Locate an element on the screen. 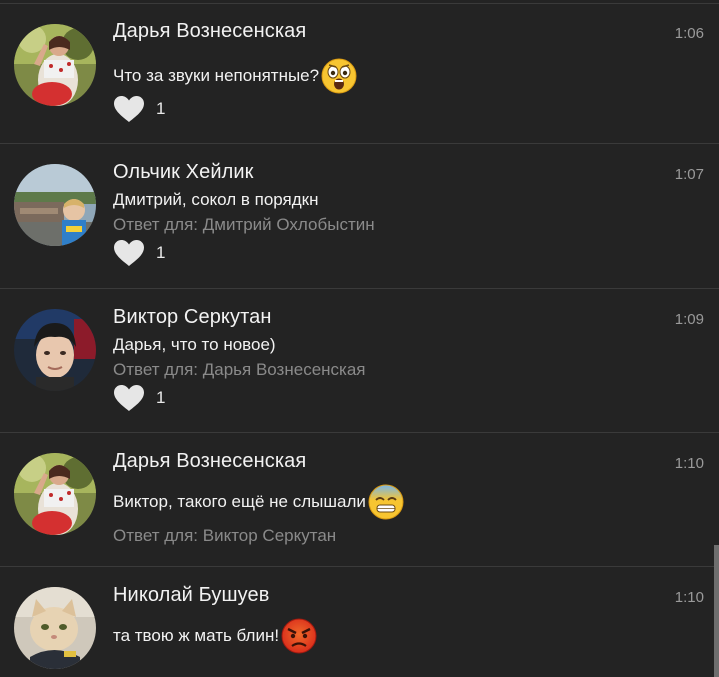 This screenshot has width=719, height=677. comment-text-label: та твою ж мать блин! is located at coordinates (196, 635).